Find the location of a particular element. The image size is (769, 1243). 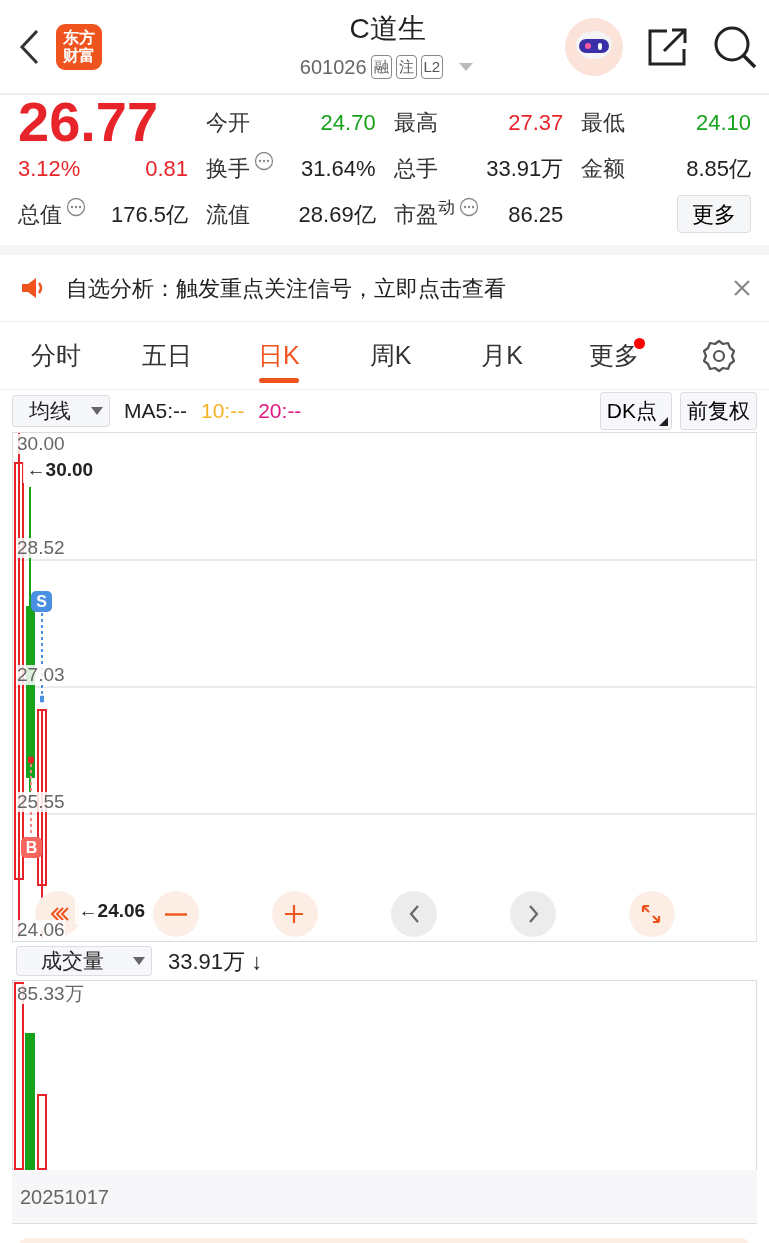

stock-code: 601026 is located at coordinates (333, 67).